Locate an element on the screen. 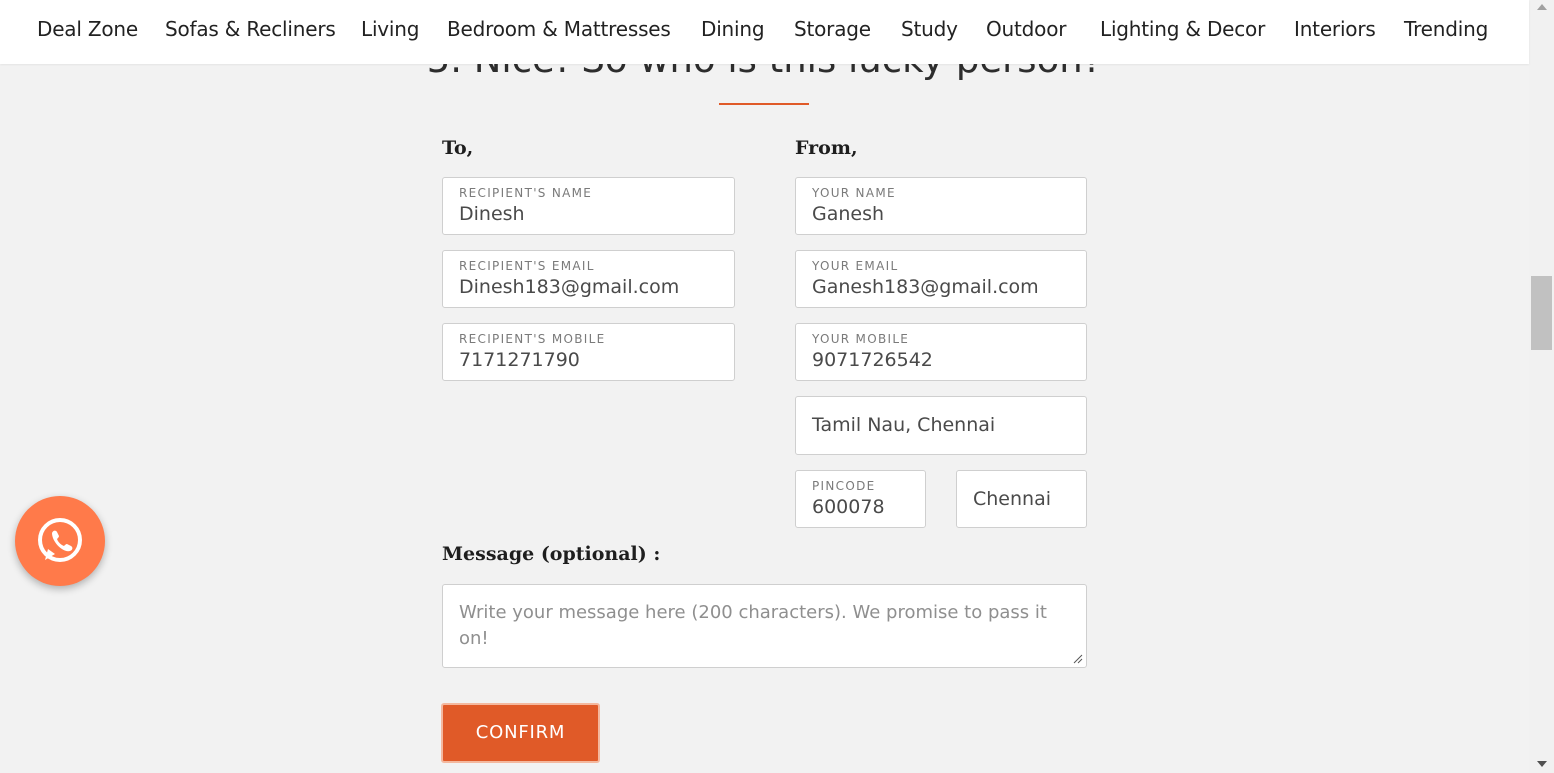 Image resolution: width=1554 pixels, height=773 pixels. nav-item-living: Living is located at coordinates (390, 29).